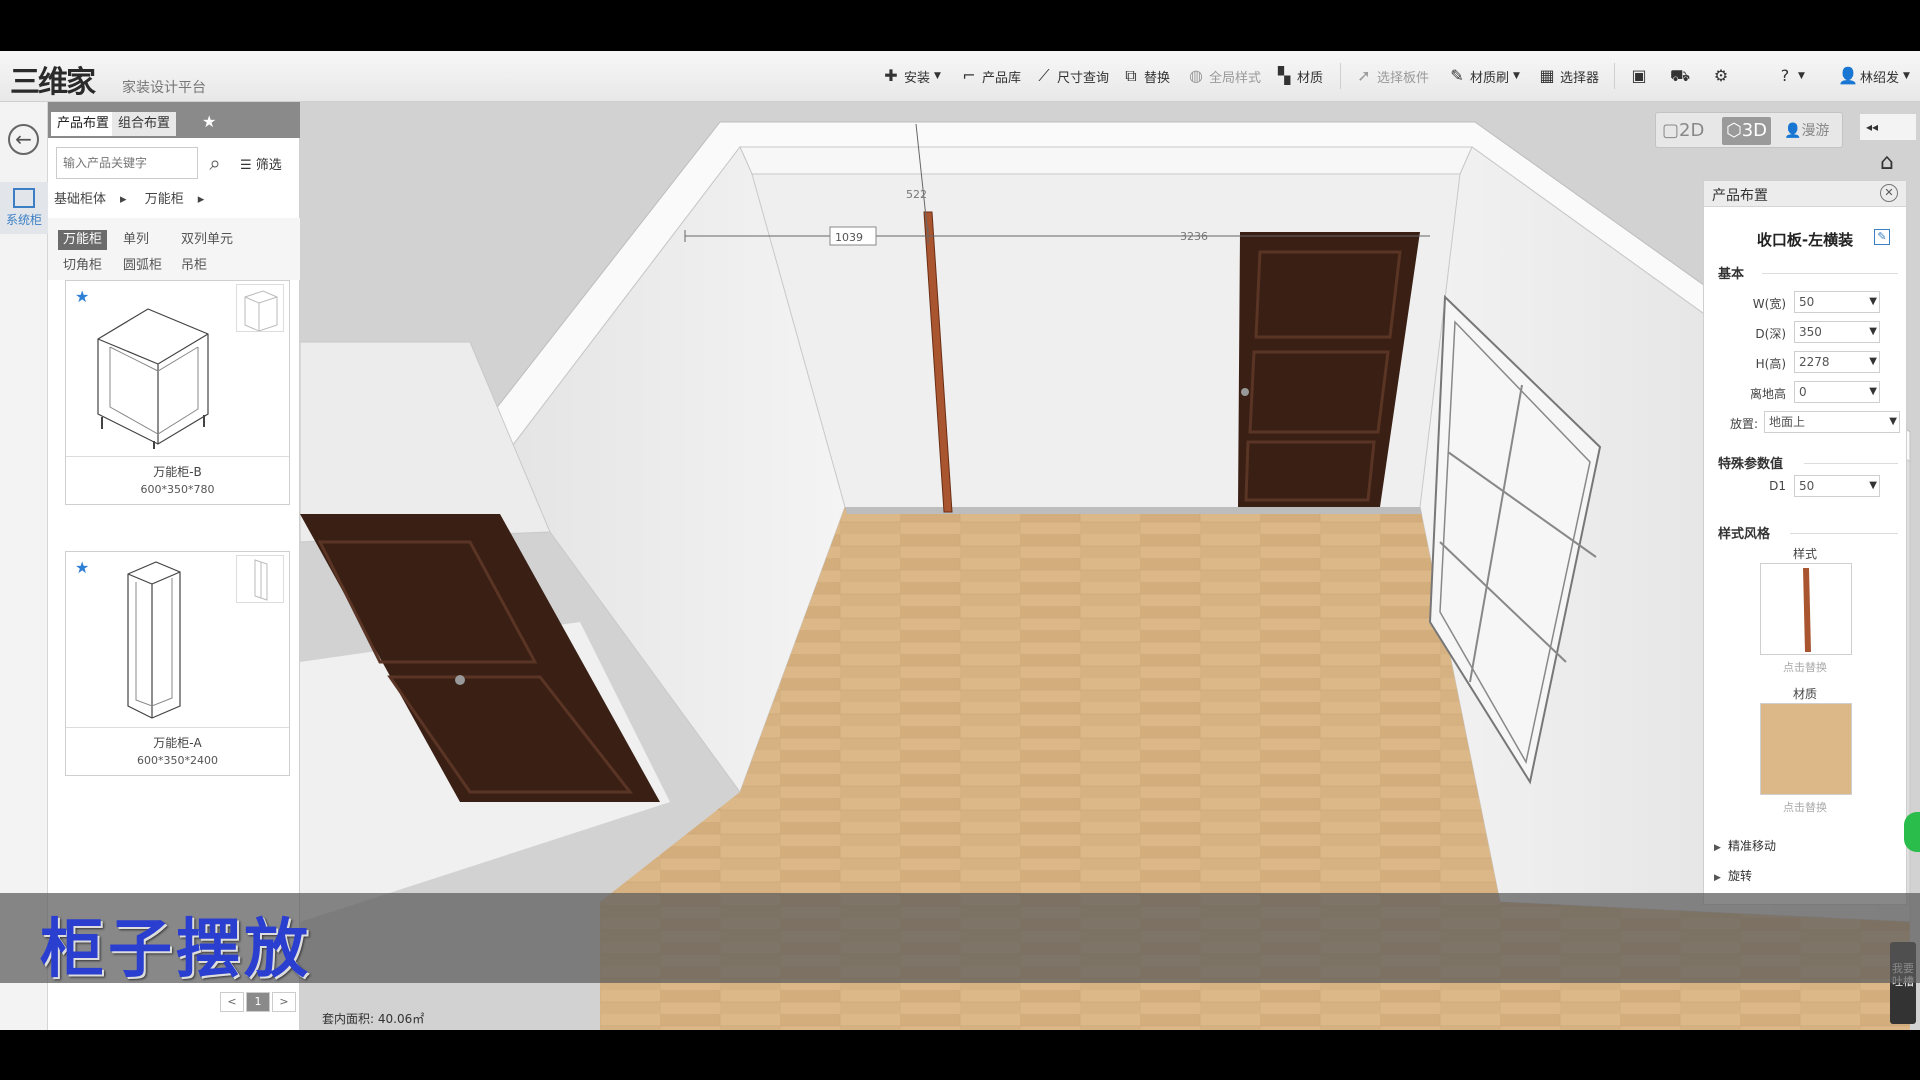 Image resolution: width=1920 pixels, height=1080 pixels. What do you see at coordinates (1340, 76) in the screenshot?
I see `toolbar-divider` at bounding box center [1340, 76].